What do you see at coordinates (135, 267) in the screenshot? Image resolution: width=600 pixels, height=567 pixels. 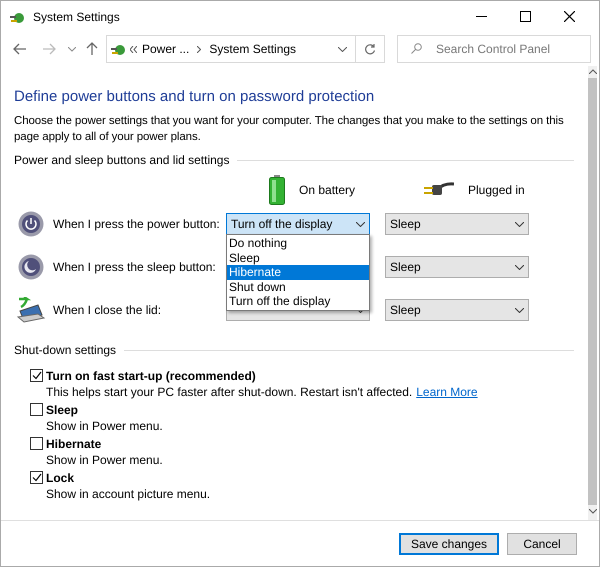 I see `setting-label: When I press the sleep button:` at bounding box center [135, 267].